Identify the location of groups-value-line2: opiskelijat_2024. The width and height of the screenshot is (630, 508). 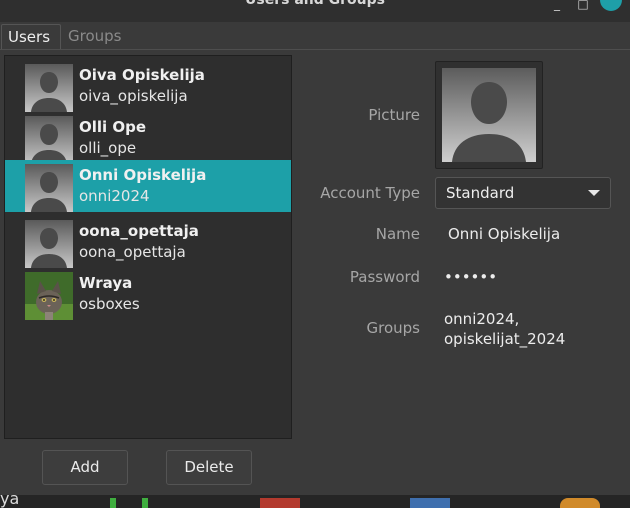
(504, 339).